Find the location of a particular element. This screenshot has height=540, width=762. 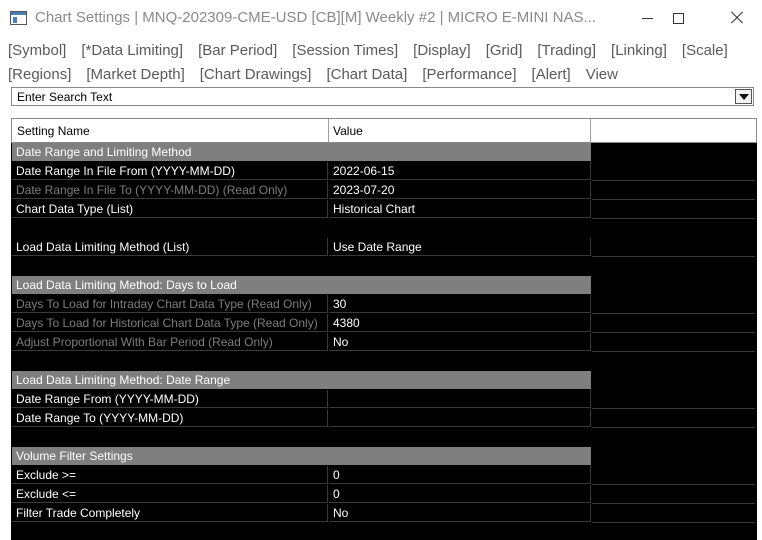

grid-header: Setting Name Value is located at coordinates (384, 130).